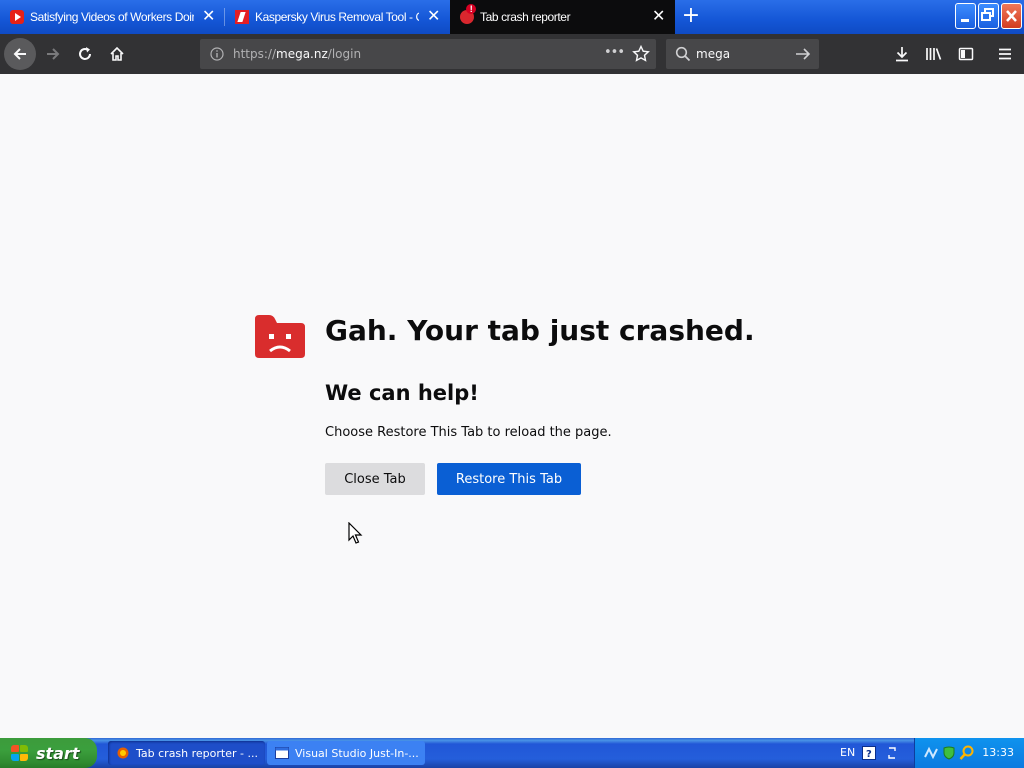 The width and height of the screenshot is (1024, 768). What do you see at coordinates (344, 54) in the screenshot?
I see `url-path: /login` at bounding box center [344, 54].